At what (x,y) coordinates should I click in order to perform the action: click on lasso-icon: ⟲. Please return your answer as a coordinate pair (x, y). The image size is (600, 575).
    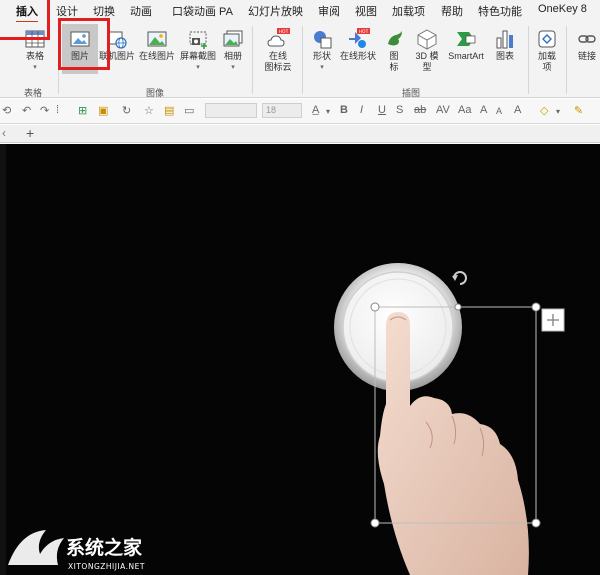
    Looking at the image, I should click on (6, 110).